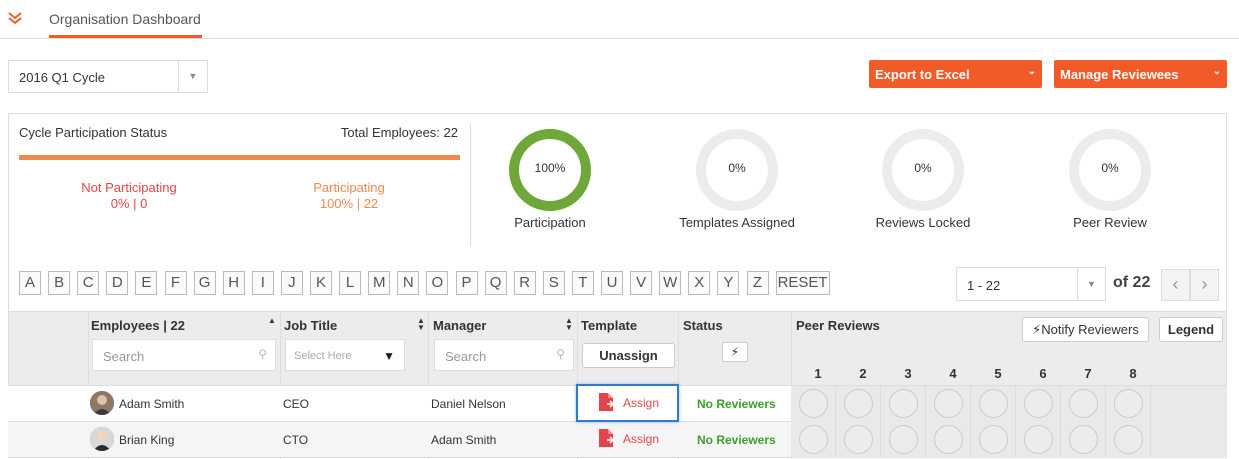 The image size is (1239, 459). I want to click on letter-filter-p: P, so click(466, 283).